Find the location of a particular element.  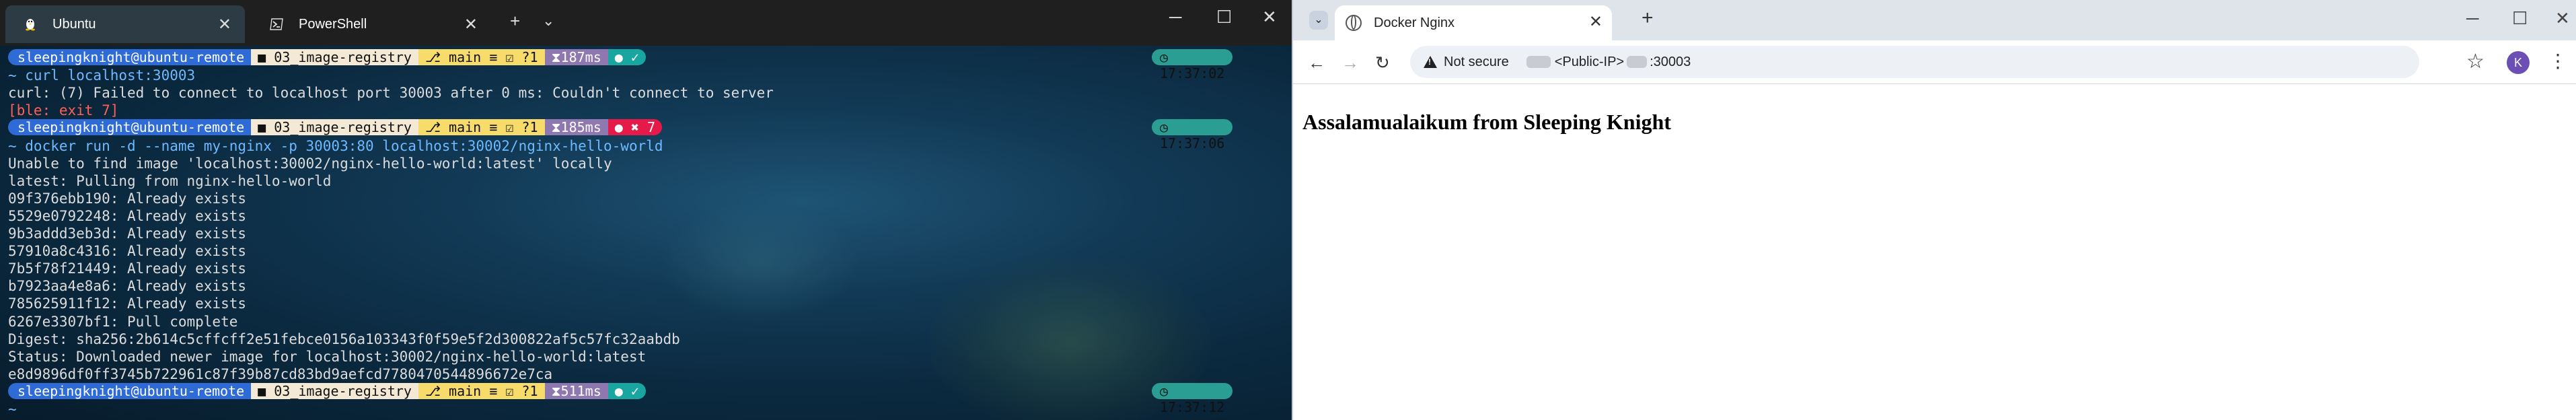

page-heading: Assalamualaikum from Sleeping Knight is located at coordinates (1486, 122).